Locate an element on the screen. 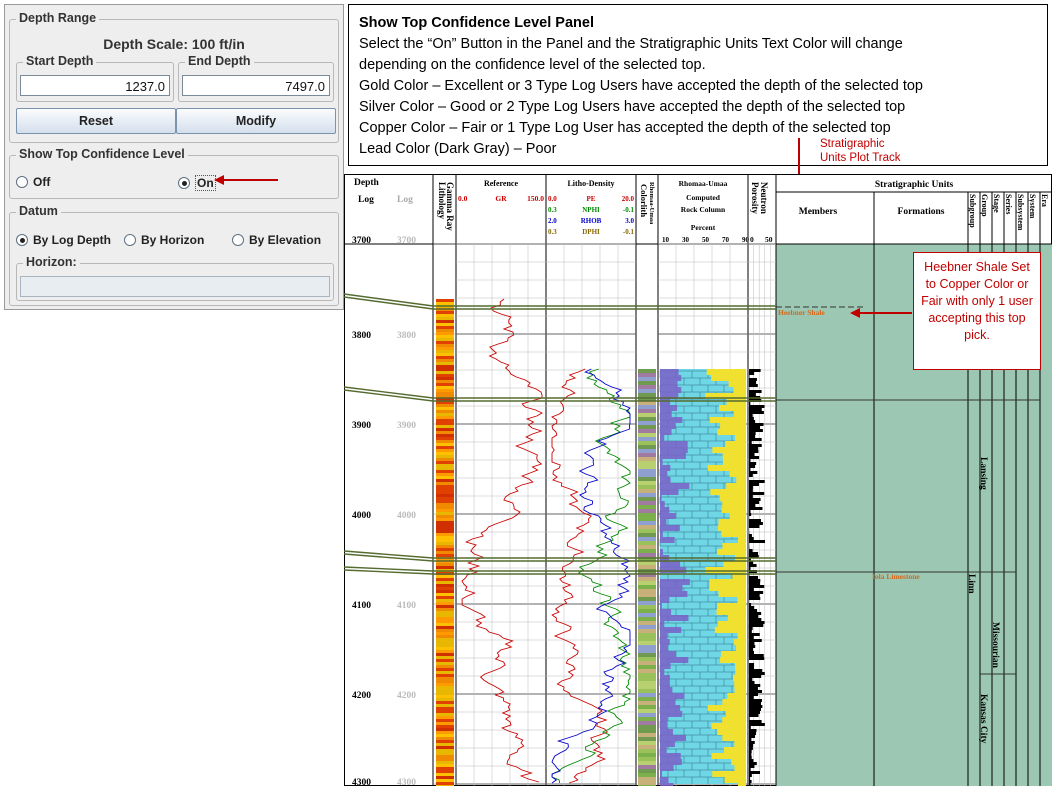  reset-button: Reset is located at coordinates (96, 121).